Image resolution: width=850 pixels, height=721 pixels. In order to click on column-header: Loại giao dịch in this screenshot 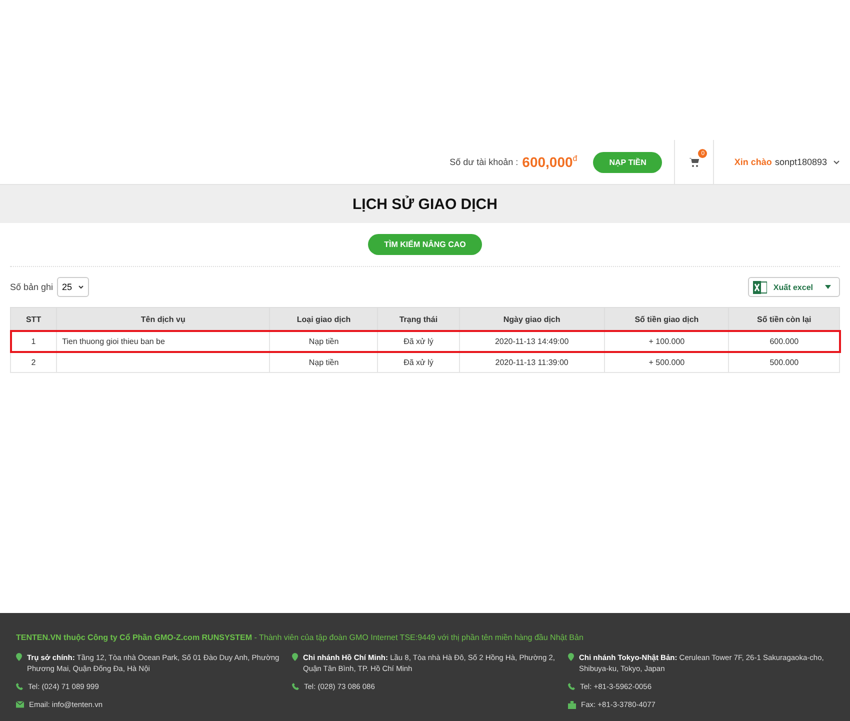, I will do `click(324, 319)`.